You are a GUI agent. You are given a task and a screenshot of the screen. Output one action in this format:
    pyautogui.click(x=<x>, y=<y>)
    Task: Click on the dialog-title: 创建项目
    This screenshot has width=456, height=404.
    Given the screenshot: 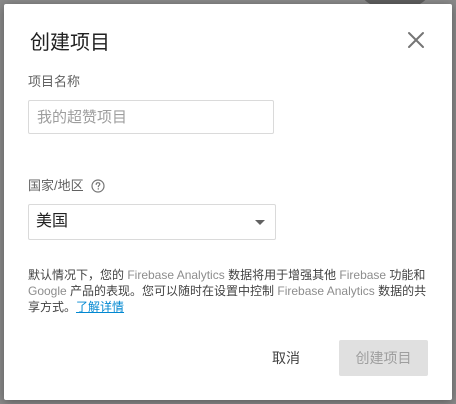 What is the action you would take?
    pyautogui.click(x=70, y=43)
    